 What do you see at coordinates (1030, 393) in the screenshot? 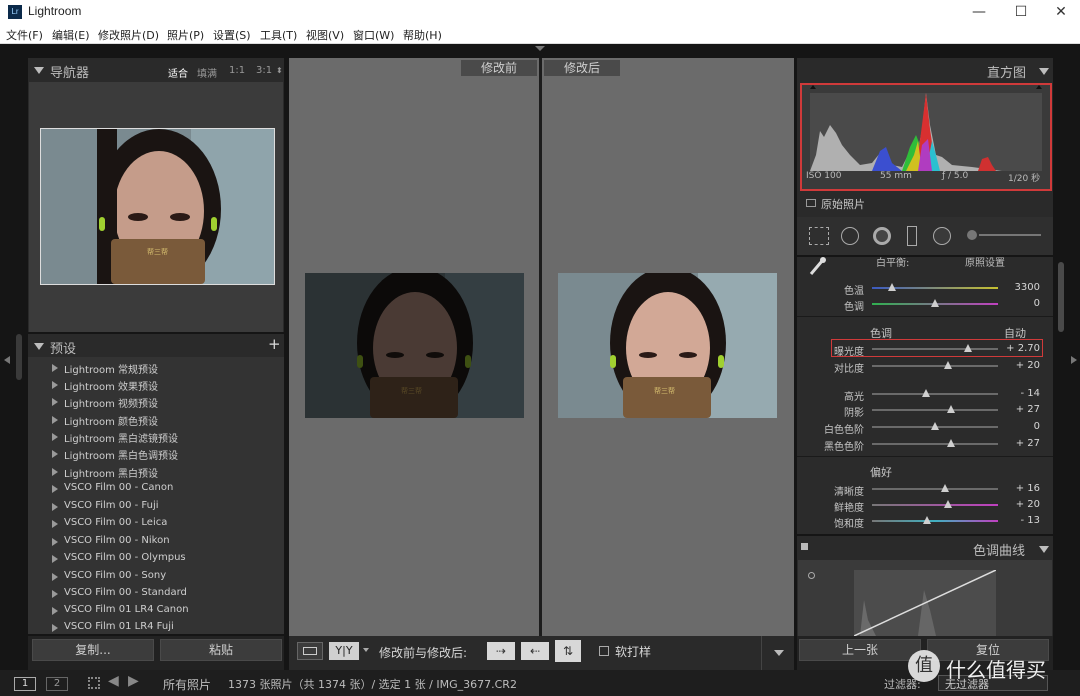
I see `highlights-value: - 14` at bounding box center [1030, 393].